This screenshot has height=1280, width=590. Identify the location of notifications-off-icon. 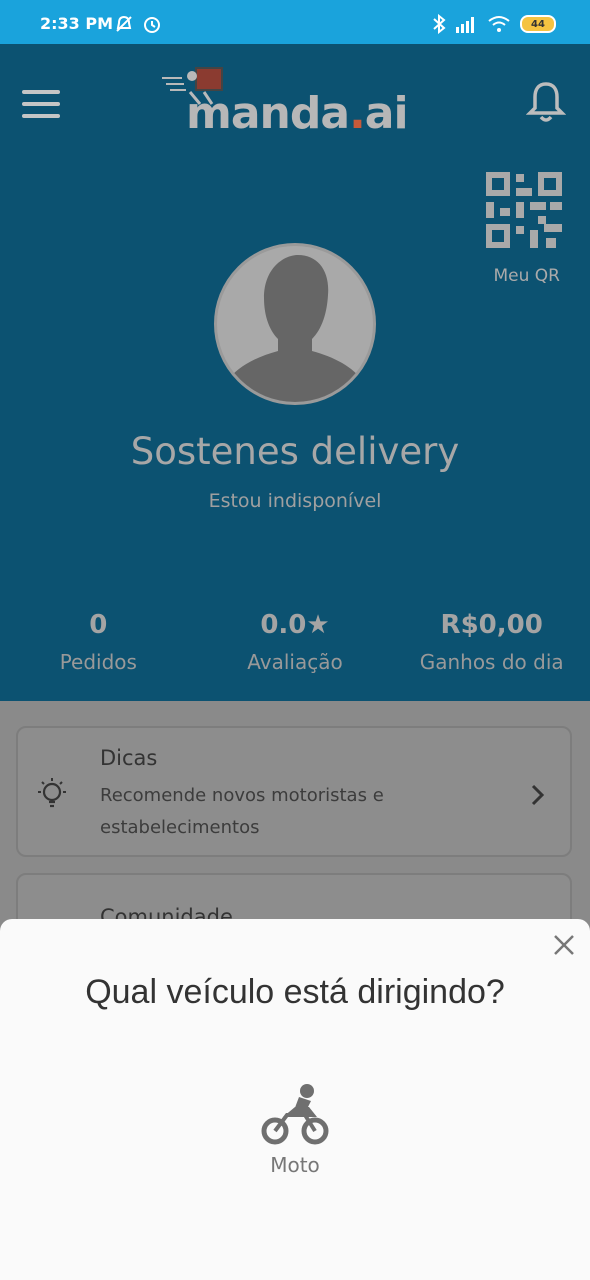
(124, 23).